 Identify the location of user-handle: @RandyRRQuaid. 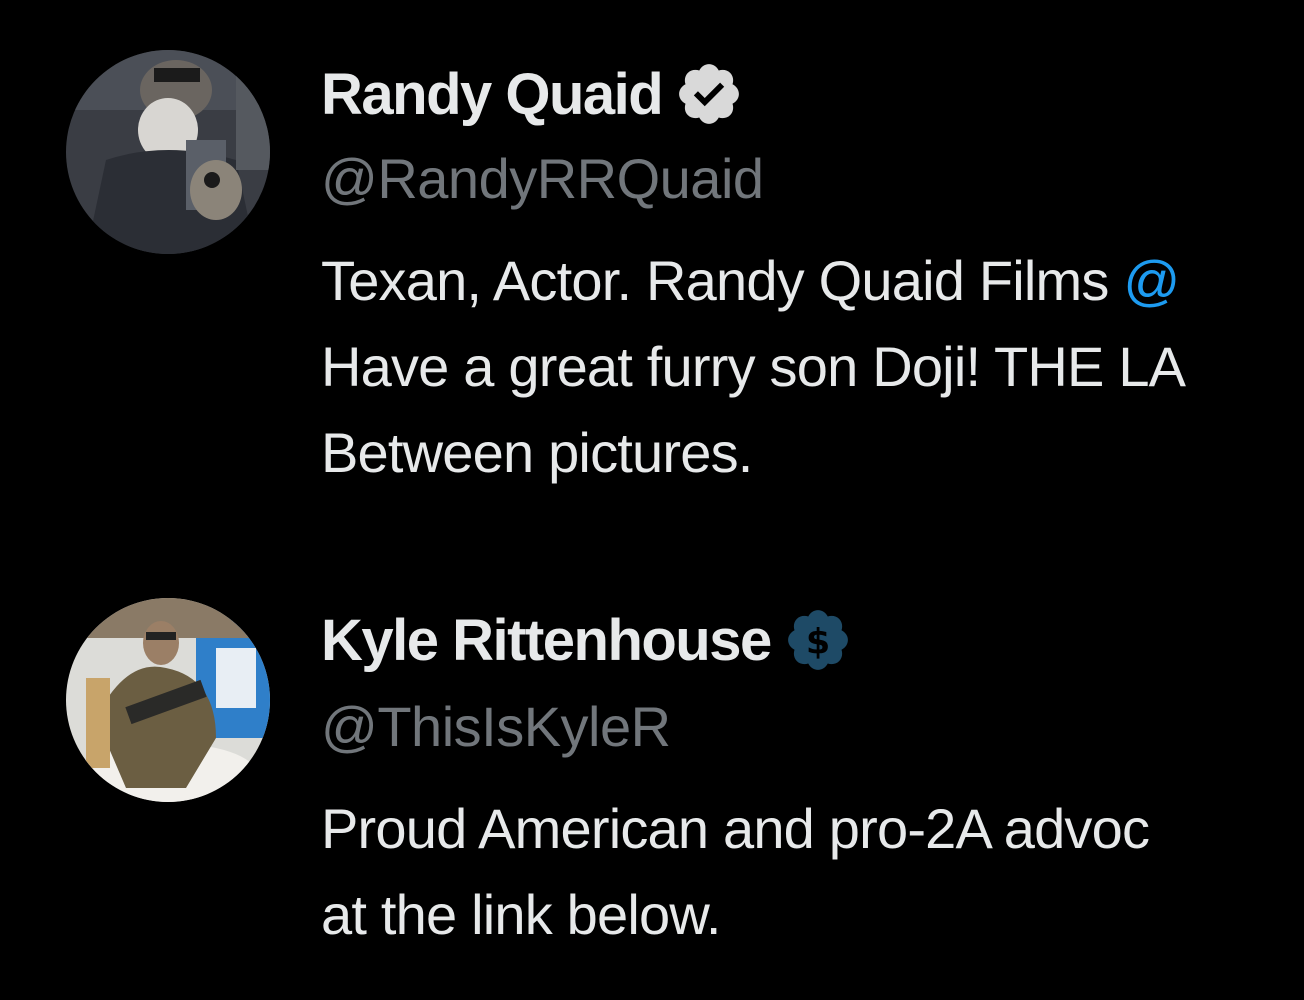
(542, 178).